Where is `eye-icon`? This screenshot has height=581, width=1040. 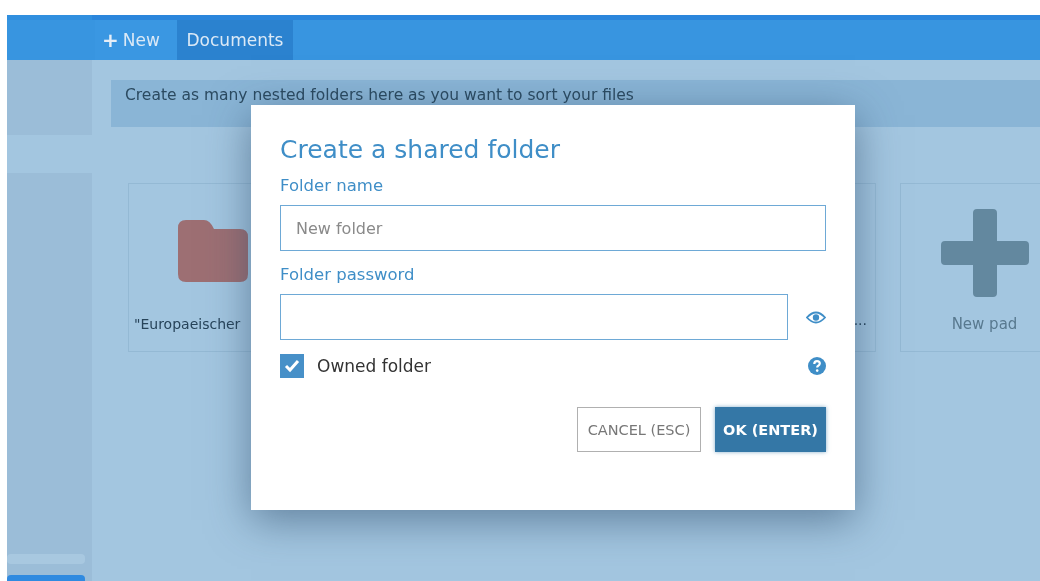 eye-icon is located at coordinates (816, 317).